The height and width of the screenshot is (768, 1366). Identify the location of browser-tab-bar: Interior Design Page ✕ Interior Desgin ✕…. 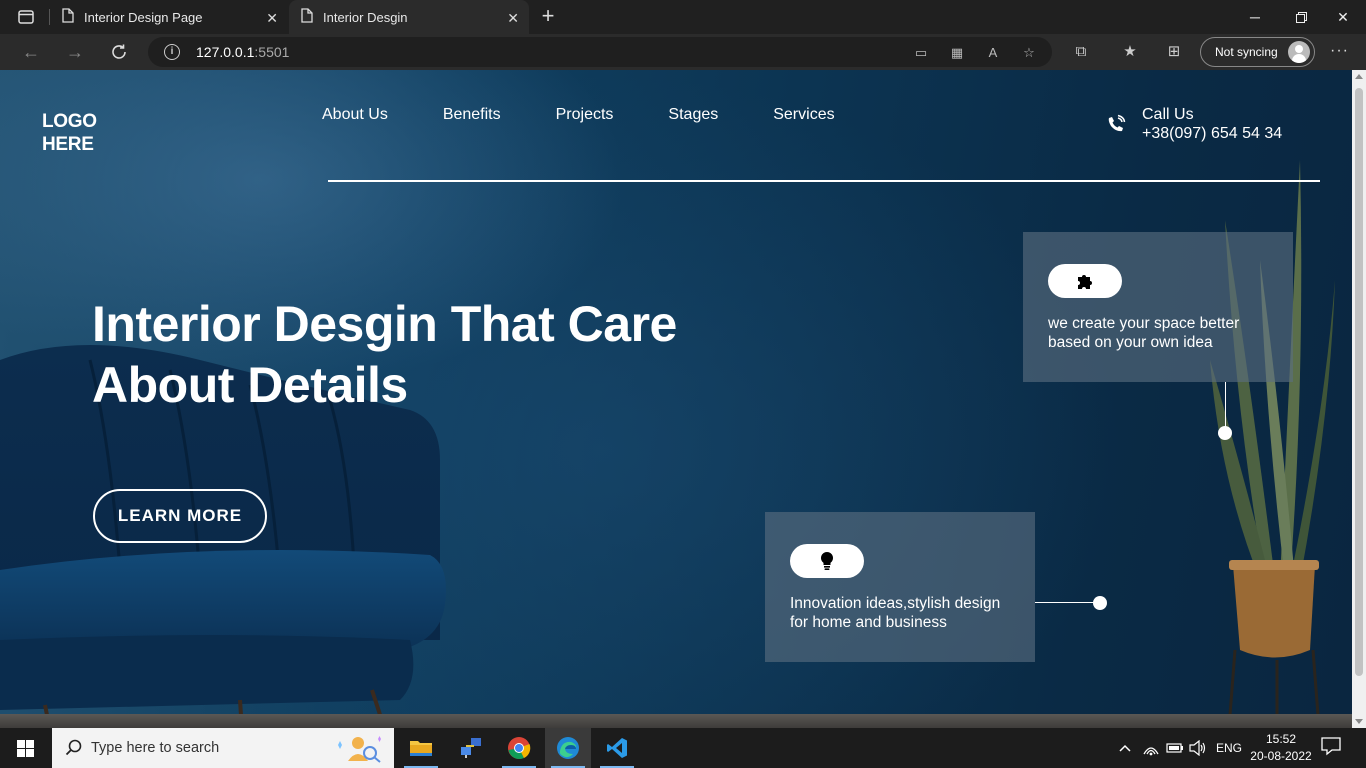
(683, 17).